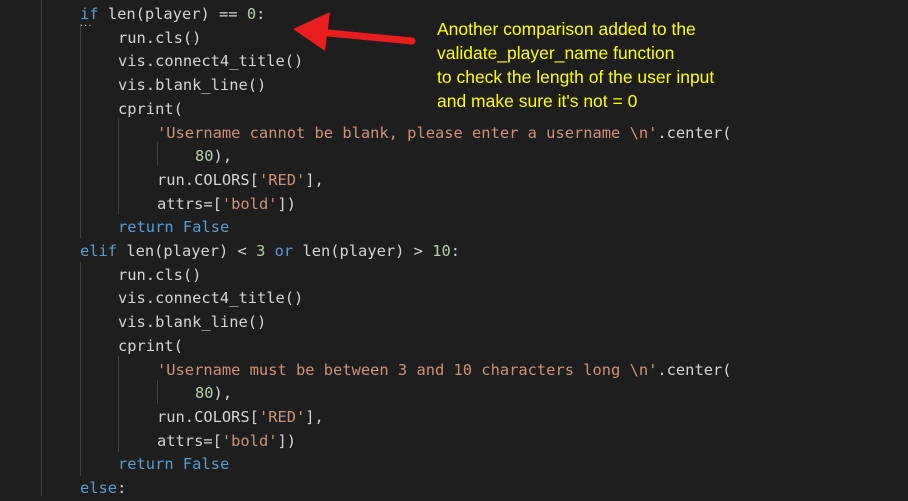 Image resolution: width=908 pixels, height=501 pixels. I want to click on annotation-line: and make sure it's not = 0, so click(537, 101).